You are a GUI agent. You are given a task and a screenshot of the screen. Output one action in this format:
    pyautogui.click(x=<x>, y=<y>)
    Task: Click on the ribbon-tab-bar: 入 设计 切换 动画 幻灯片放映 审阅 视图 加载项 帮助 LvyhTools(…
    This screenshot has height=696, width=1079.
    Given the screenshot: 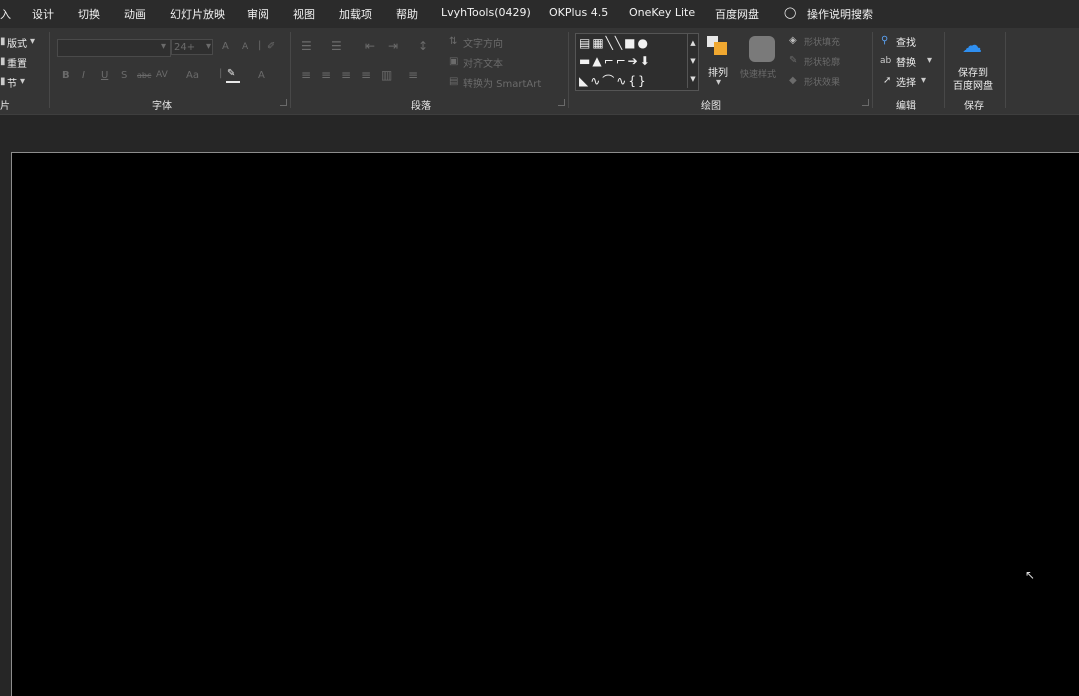 What is the action you would take?
    pyautogui.click(x=539, y=14)
    